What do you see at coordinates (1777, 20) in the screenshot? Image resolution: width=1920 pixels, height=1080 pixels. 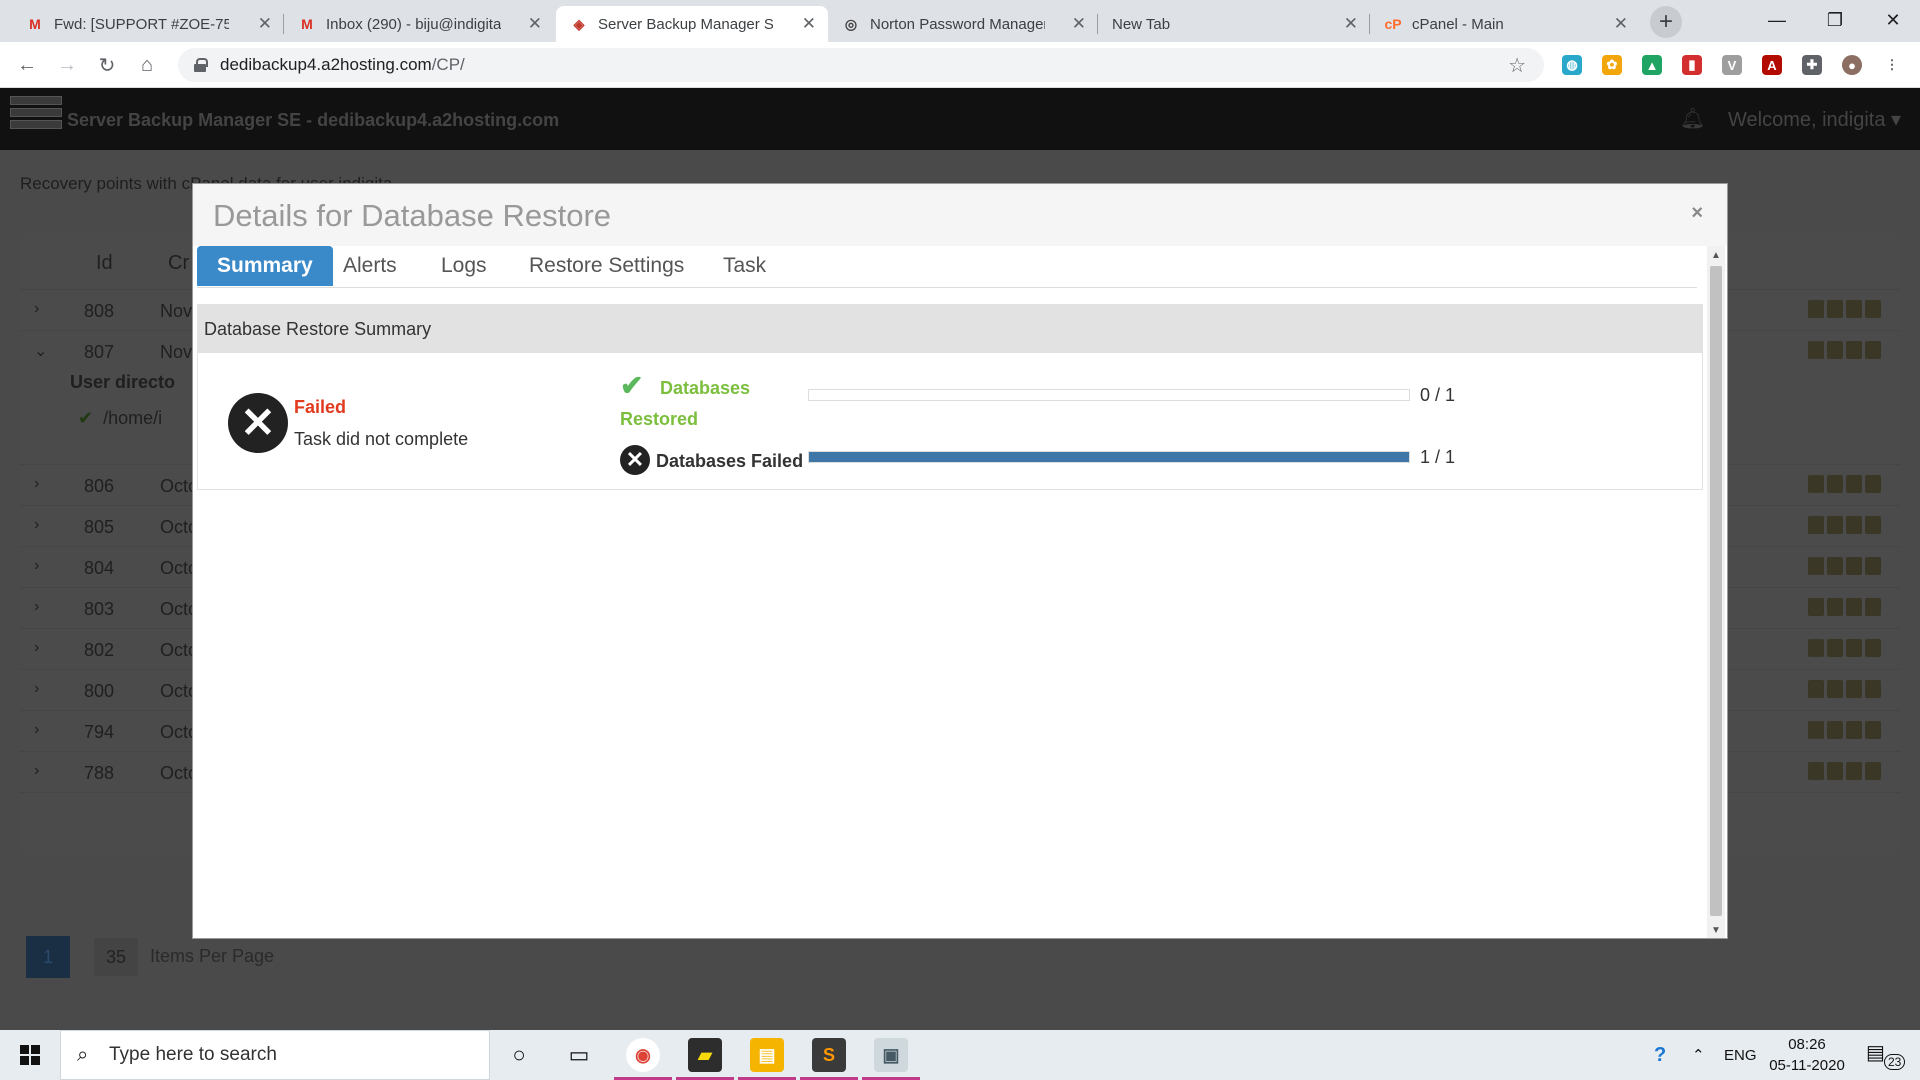 I see `minimize-window-icon: —` at bounding box center [1777, 20].